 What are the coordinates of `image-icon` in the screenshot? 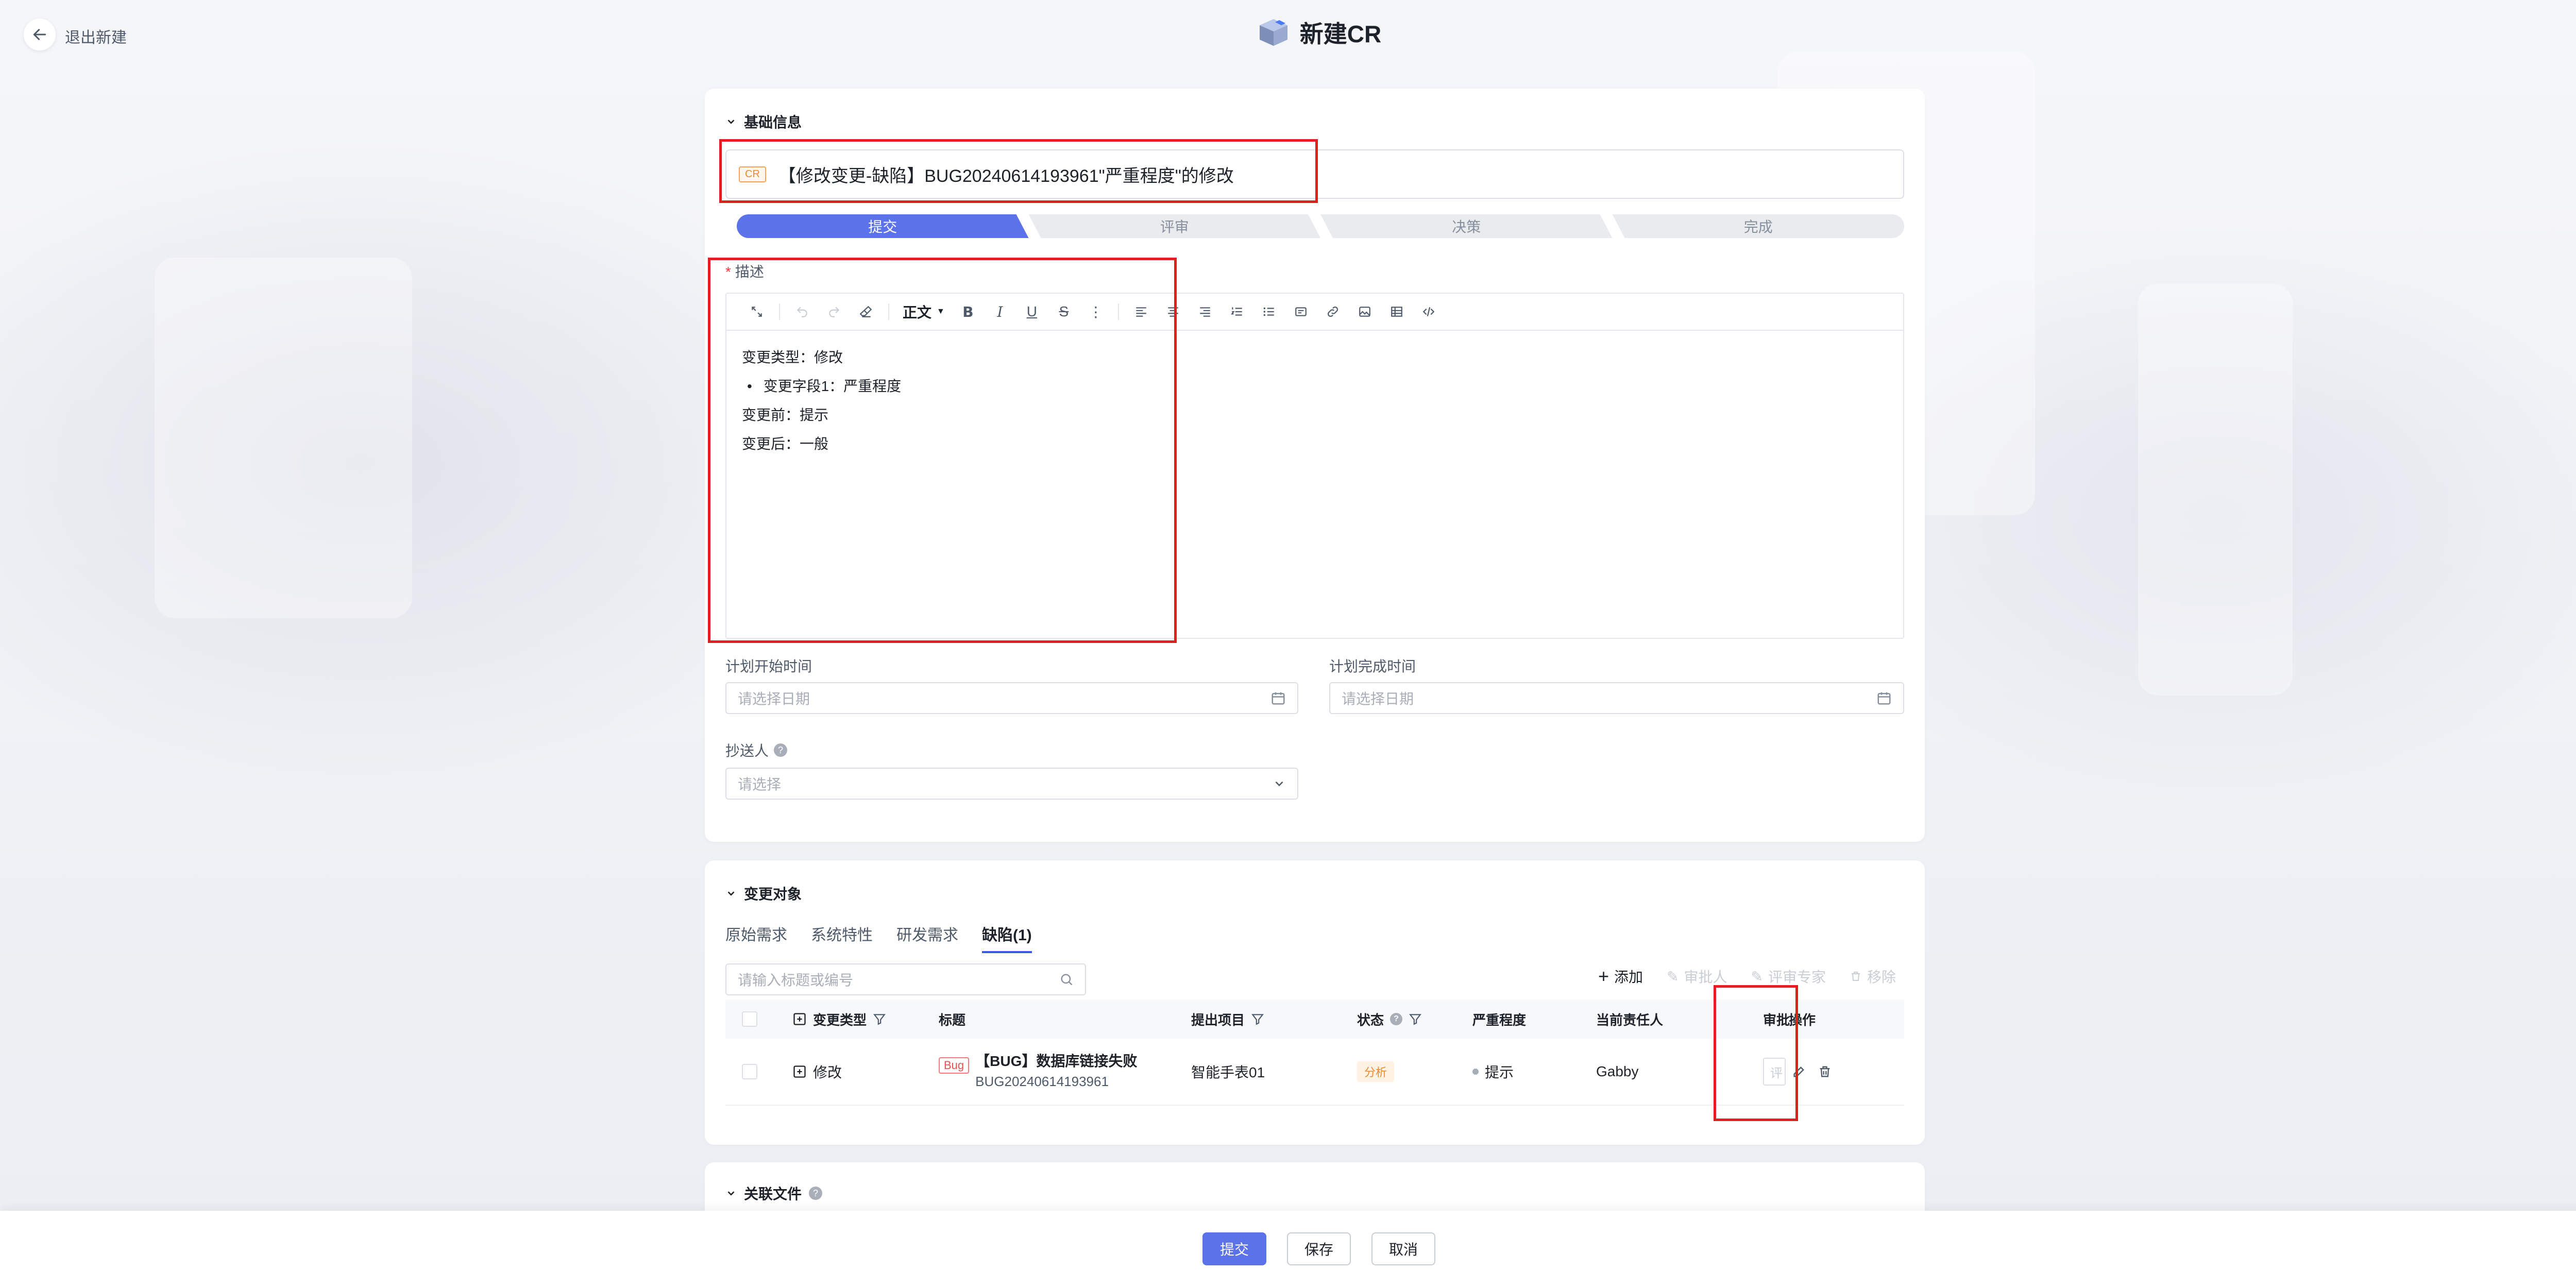 It's located at (1365, 311).